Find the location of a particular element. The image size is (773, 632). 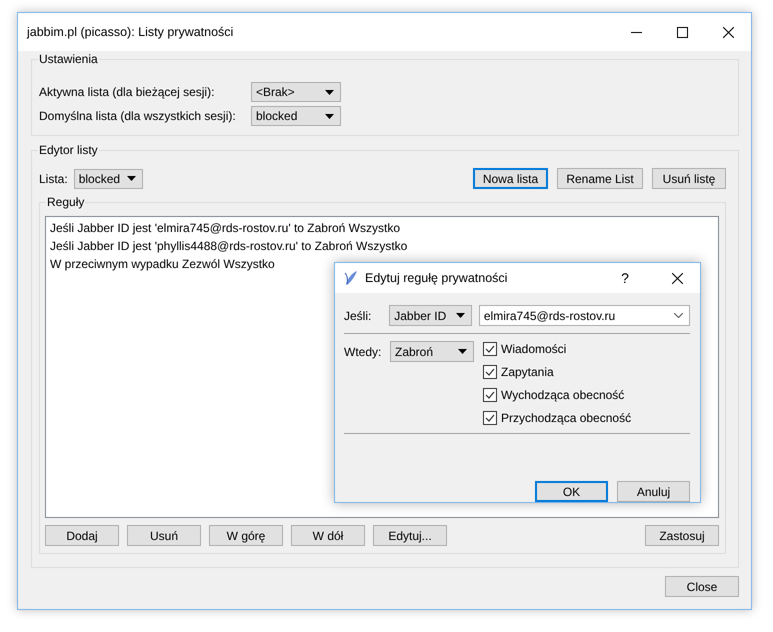

list-button: Rename List is located at coordinates (600, 178).